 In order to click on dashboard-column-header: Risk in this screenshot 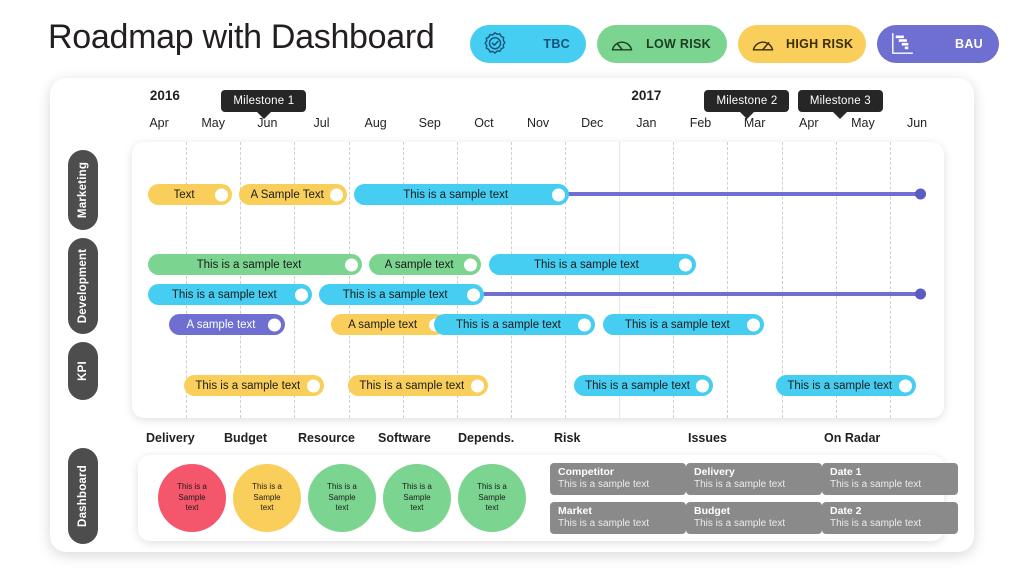, I will do `click(567, 438)`.